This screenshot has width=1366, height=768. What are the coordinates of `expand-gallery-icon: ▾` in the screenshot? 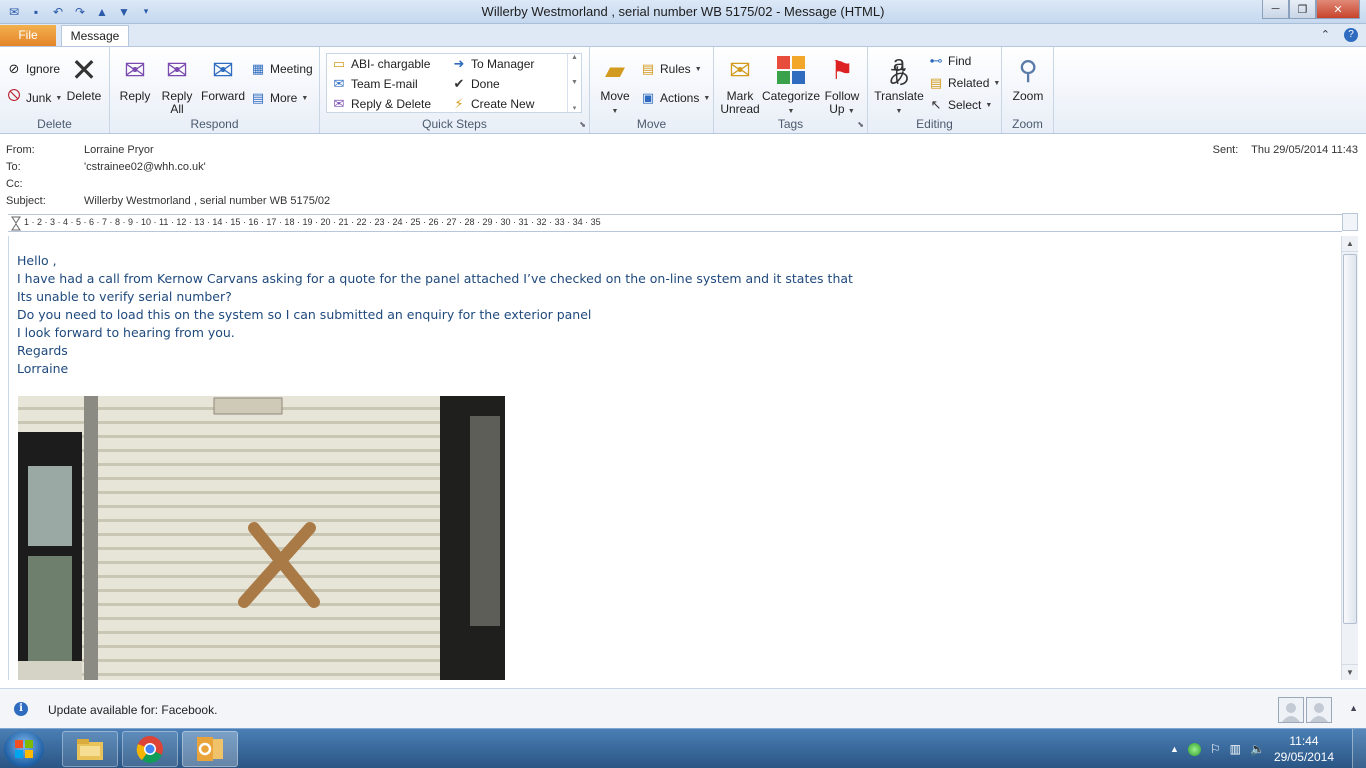 It's located at (575, 108).